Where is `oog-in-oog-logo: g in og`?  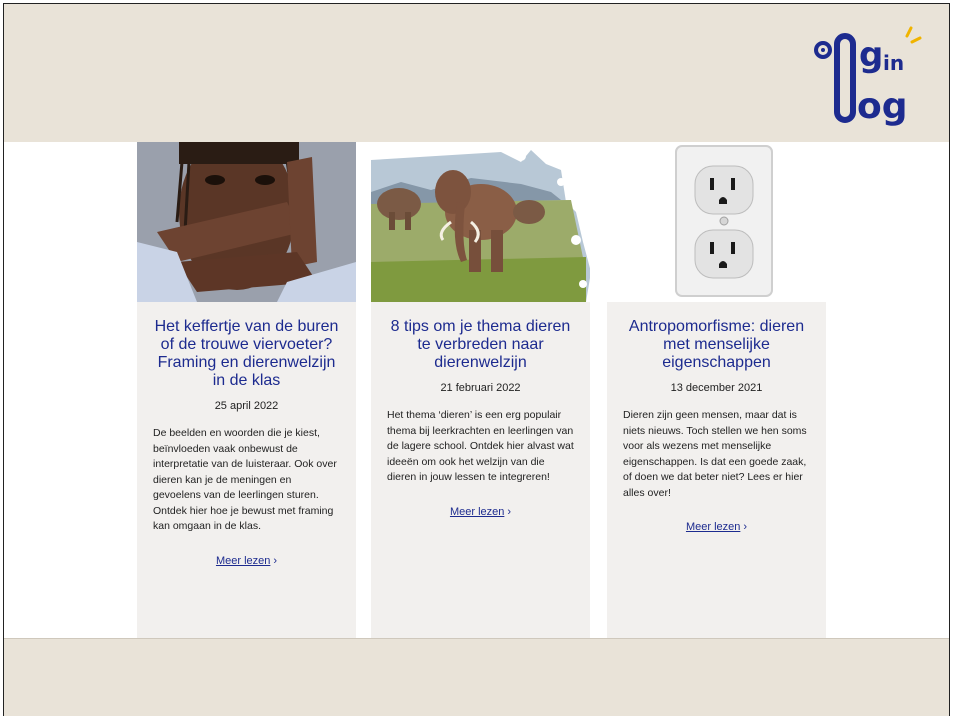
oog-in-oog-logo: g in og is located at coordinates (867, 74).